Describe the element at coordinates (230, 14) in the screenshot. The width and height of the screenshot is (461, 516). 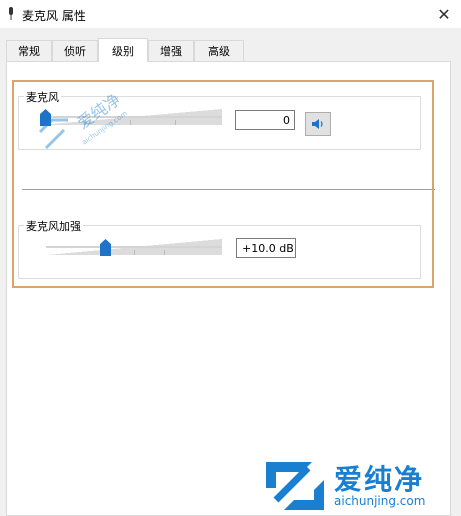
I see `title-bar: 麦克风 属性 ✕` at that location.